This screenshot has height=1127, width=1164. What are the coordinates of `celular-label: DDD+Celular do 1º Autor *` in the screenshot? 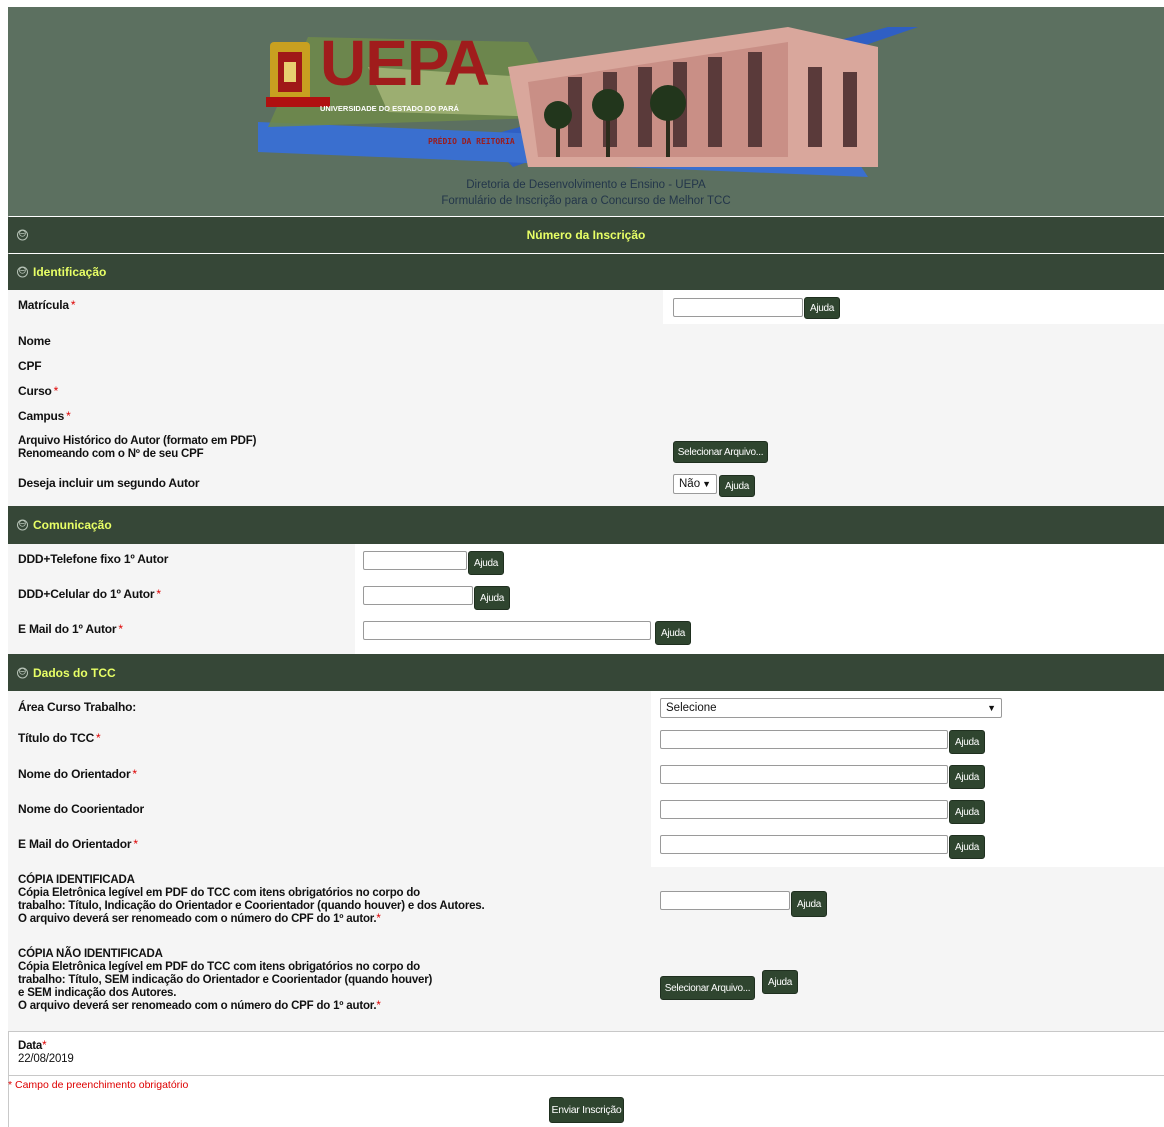 It's located at (89, 594).